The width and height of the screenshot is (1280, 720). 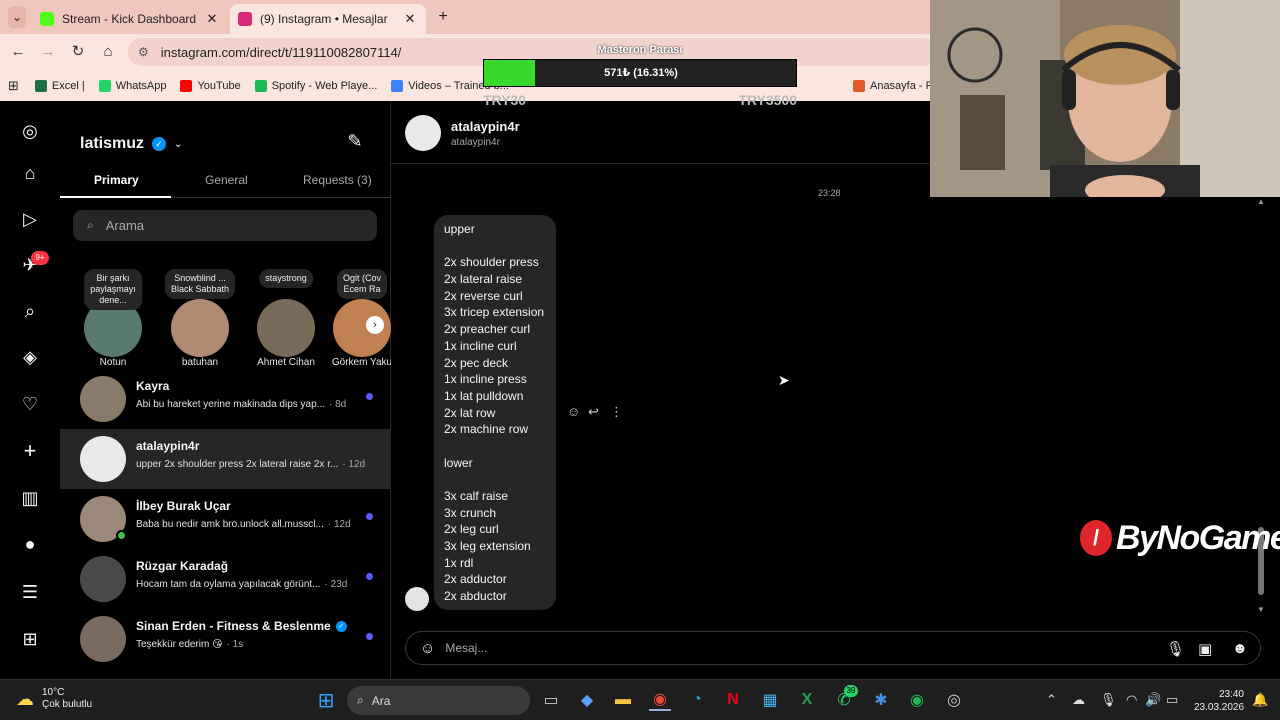 What do you see at coordinates (1260, 700) in the screenshot?
I see `notifications-icon: 🔔` at bounding box center [1260, 700].